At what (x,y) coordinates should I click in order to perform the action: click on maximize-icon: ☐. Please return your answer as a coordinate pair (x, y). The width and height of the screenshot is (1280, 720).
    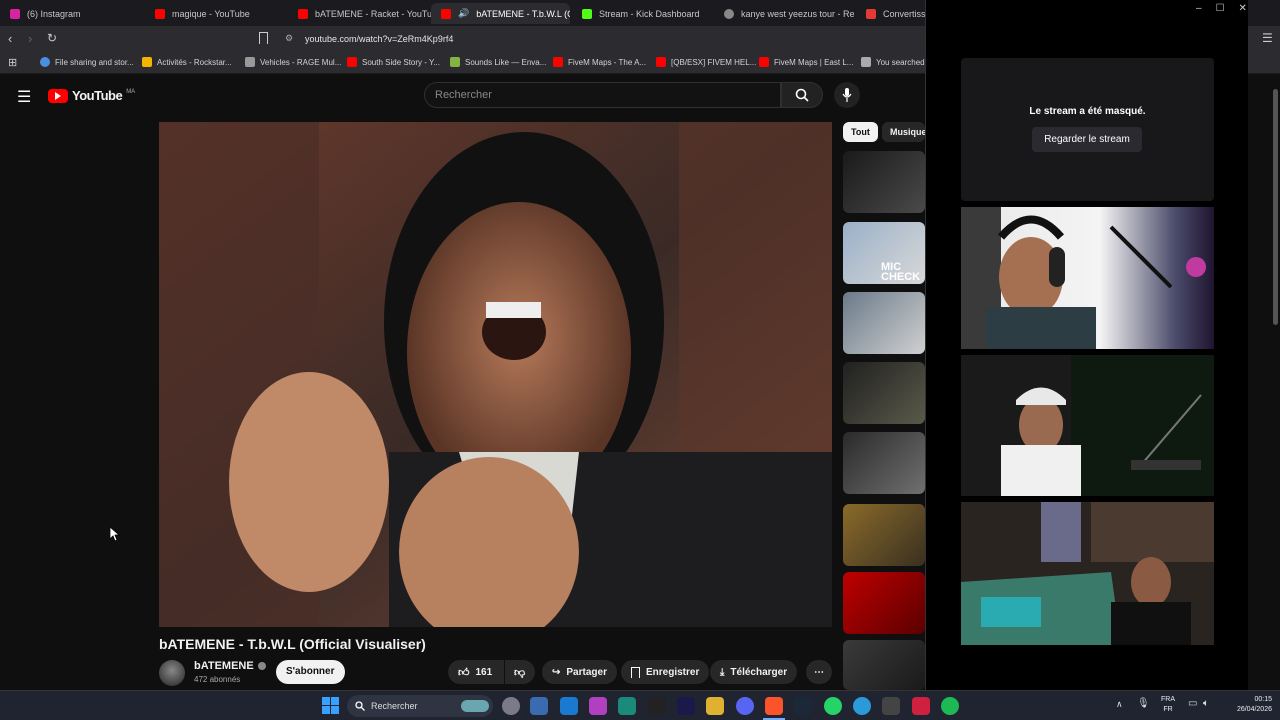
    Looking at the image, I should click on (1220, 8).